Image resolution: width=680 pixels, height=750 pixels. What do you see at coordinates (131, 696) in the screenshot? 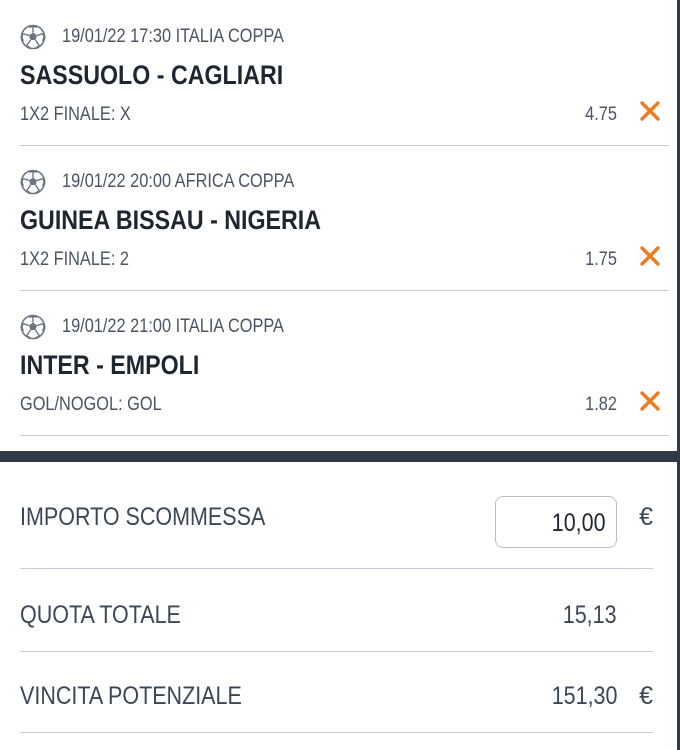
I see `potential-win-label: VINCITA POTENZIALE` at bounding box center [131, 696].